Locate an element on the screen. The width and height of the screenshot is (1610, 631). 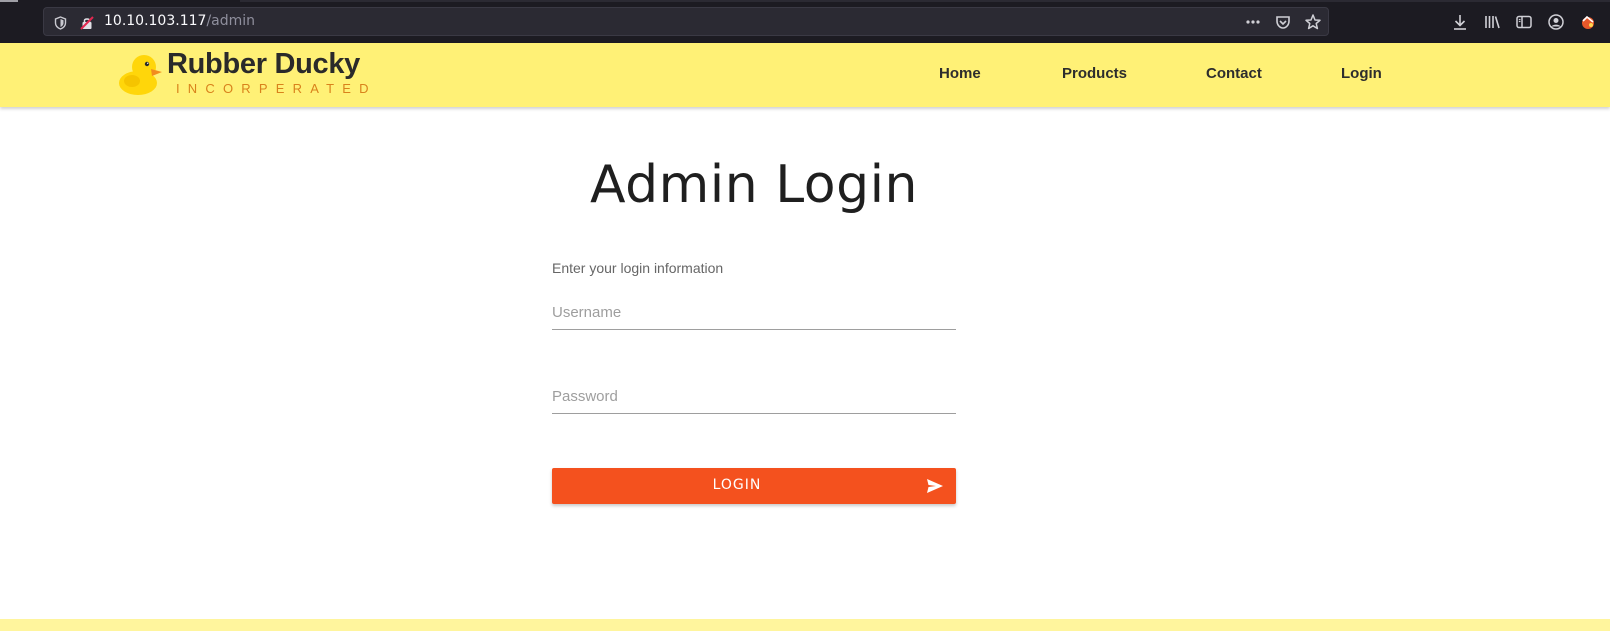
url-bar: 10.10.103.117/admin is located at coordinates (686, 21).